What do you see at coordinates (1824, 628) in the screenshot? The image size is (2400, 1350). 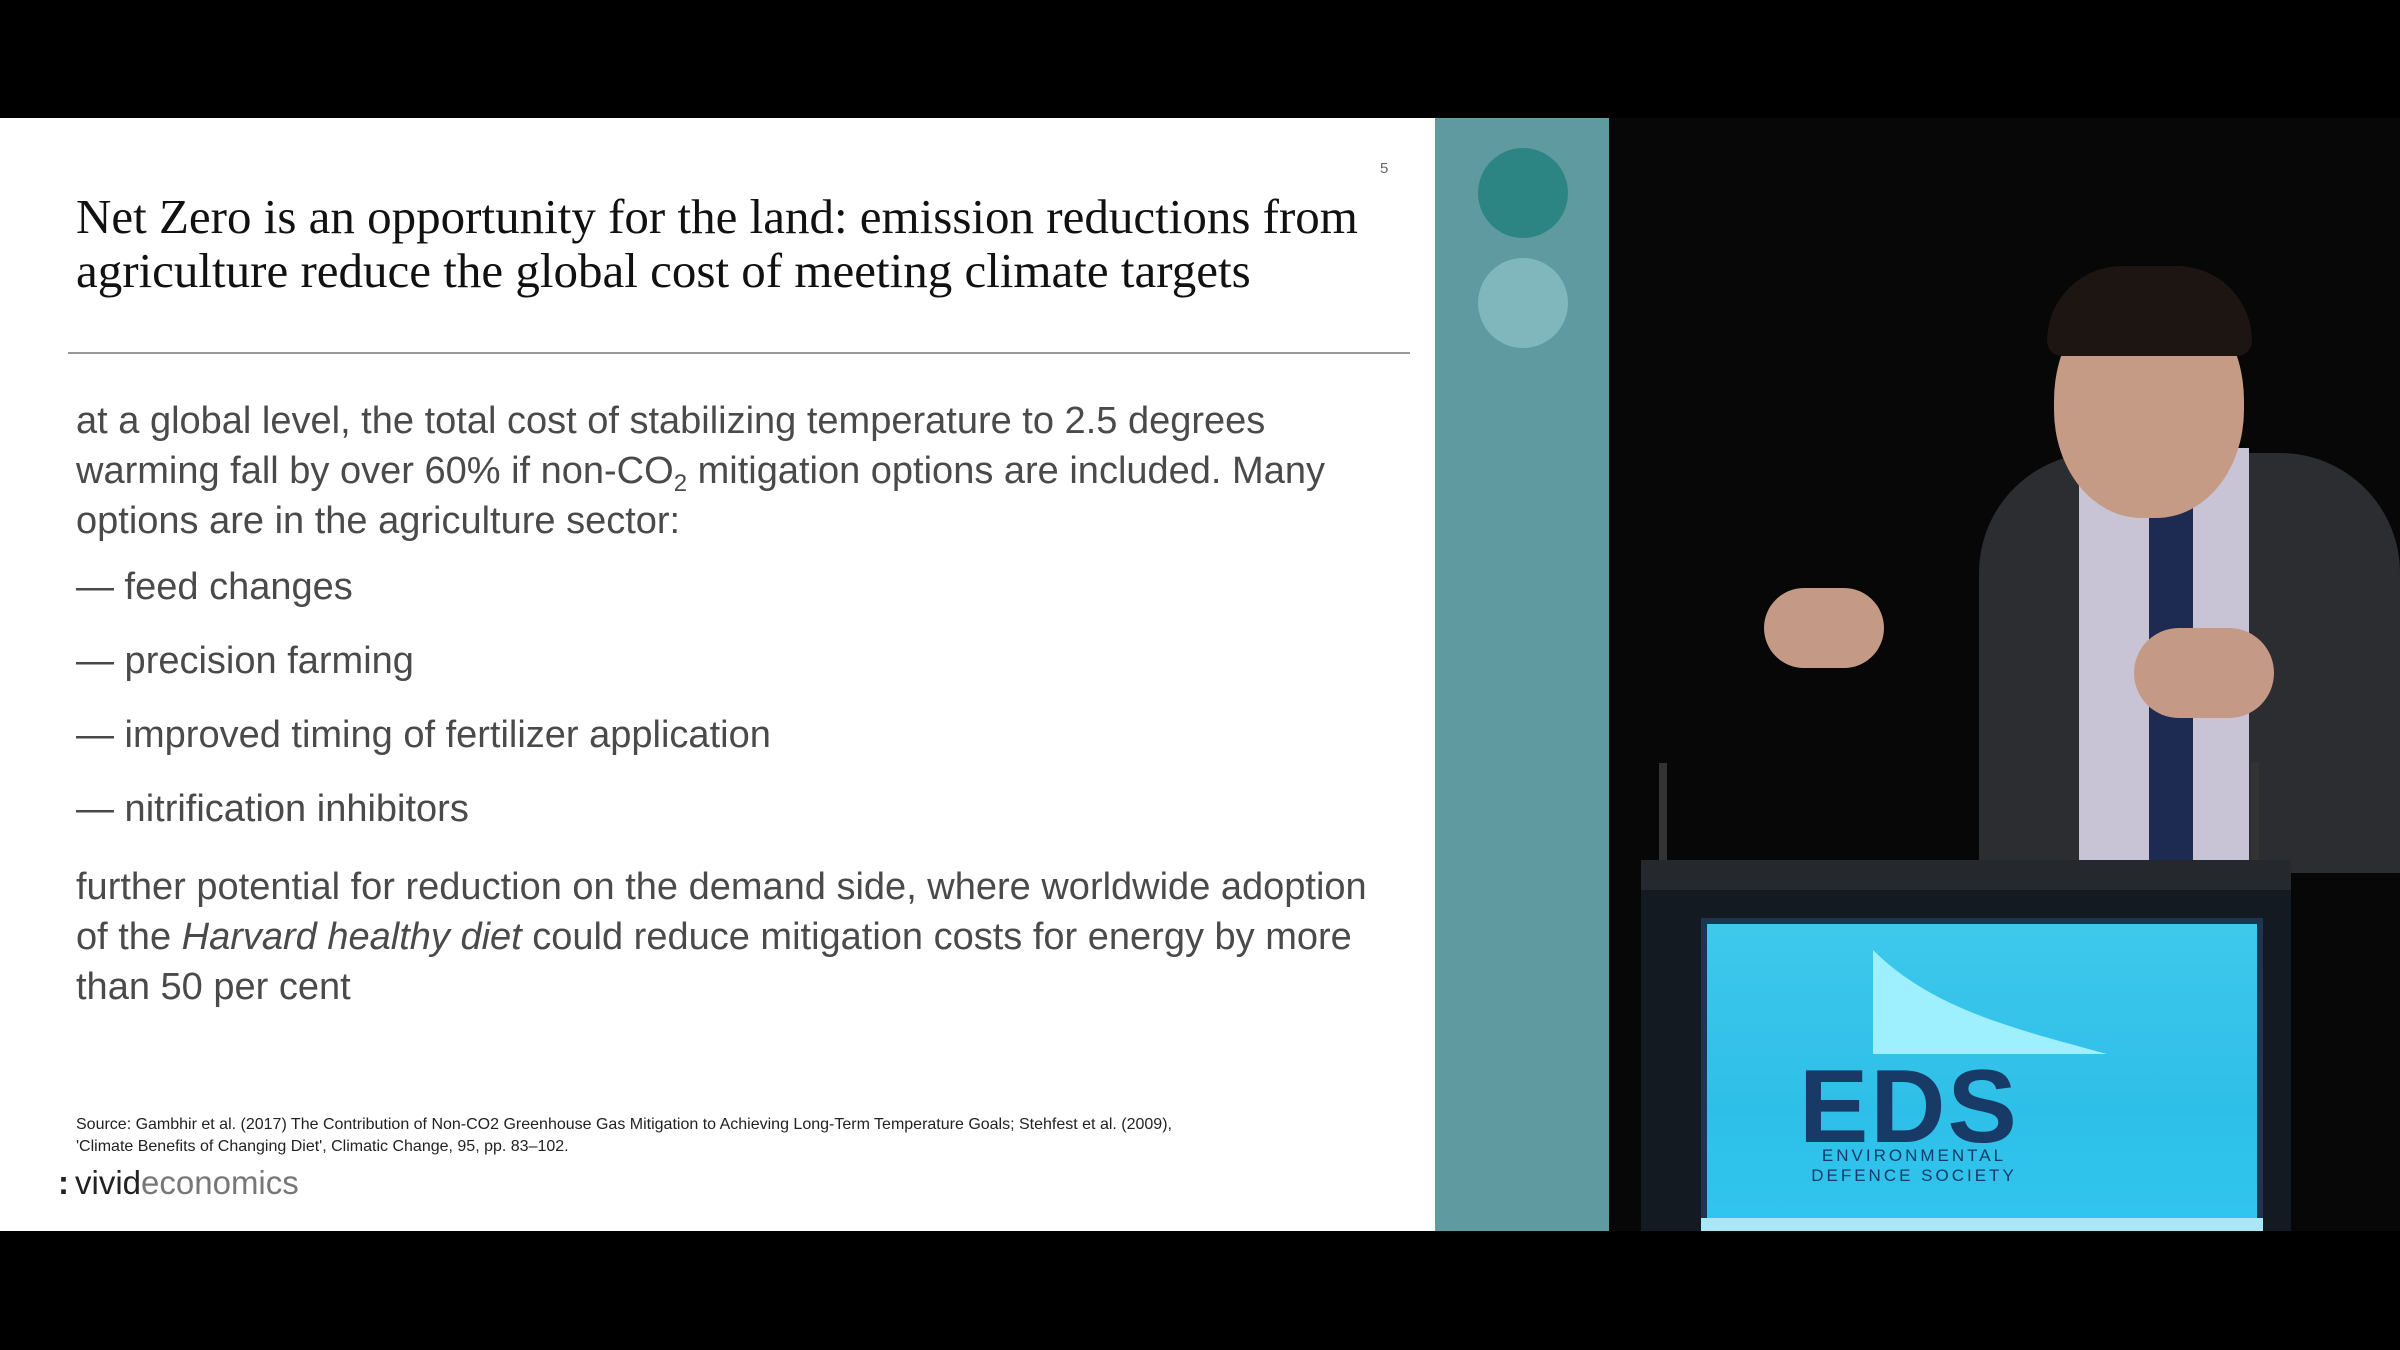 I see `speaker-hand-left` at bounding box center [1824, 628].